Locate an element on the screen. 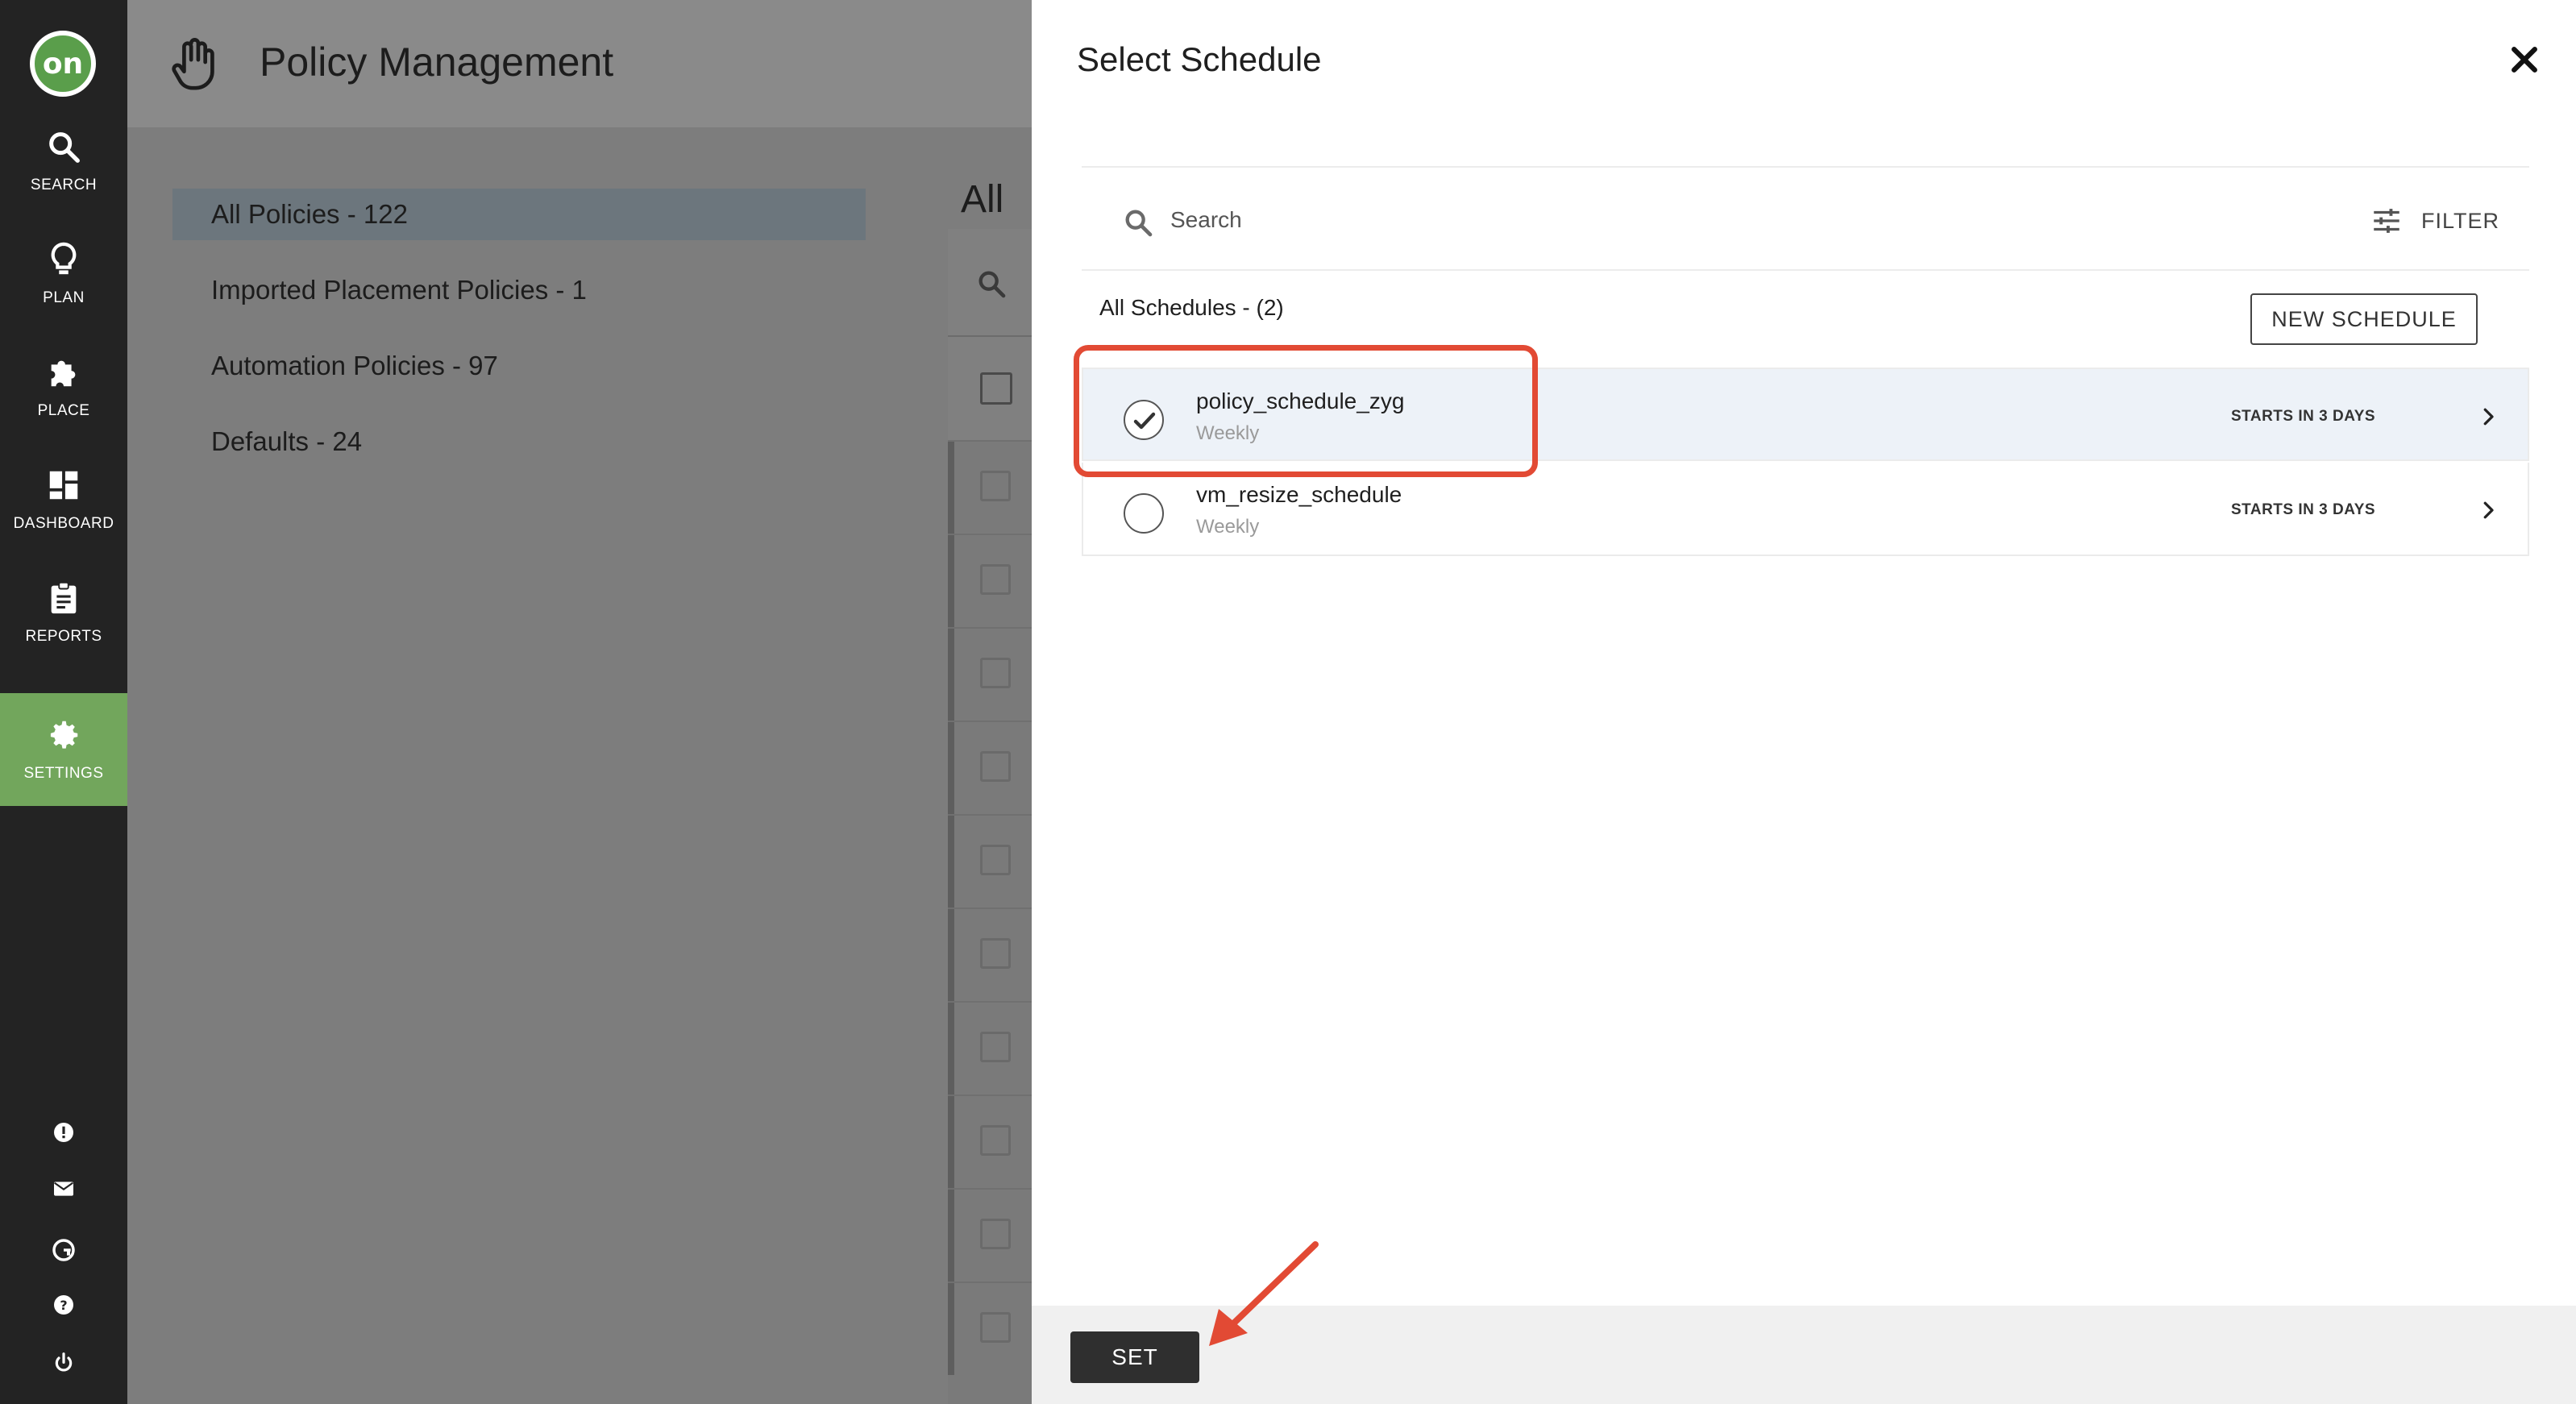 The width and height of the screenshot is (2576, 1404). page-header: Policy Management is located at coordinates (579, 63).